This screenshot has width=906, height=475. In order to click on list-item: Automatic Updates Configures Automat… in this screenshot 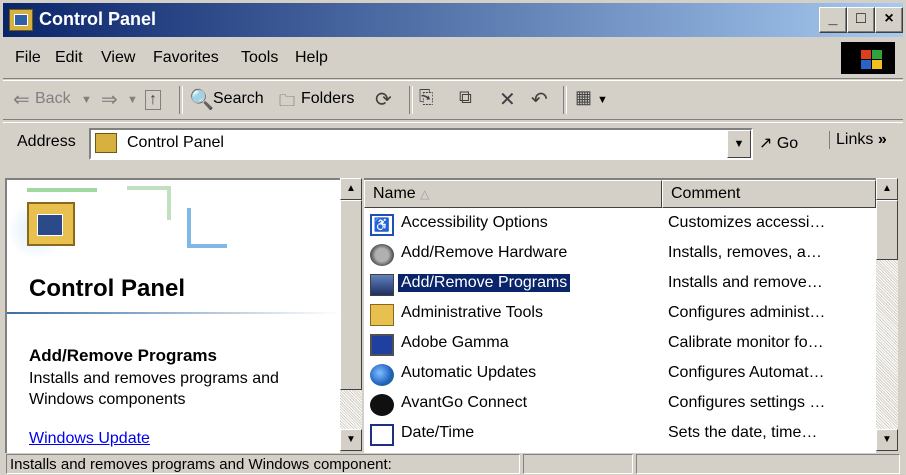, I will do `click(620, 375)`.